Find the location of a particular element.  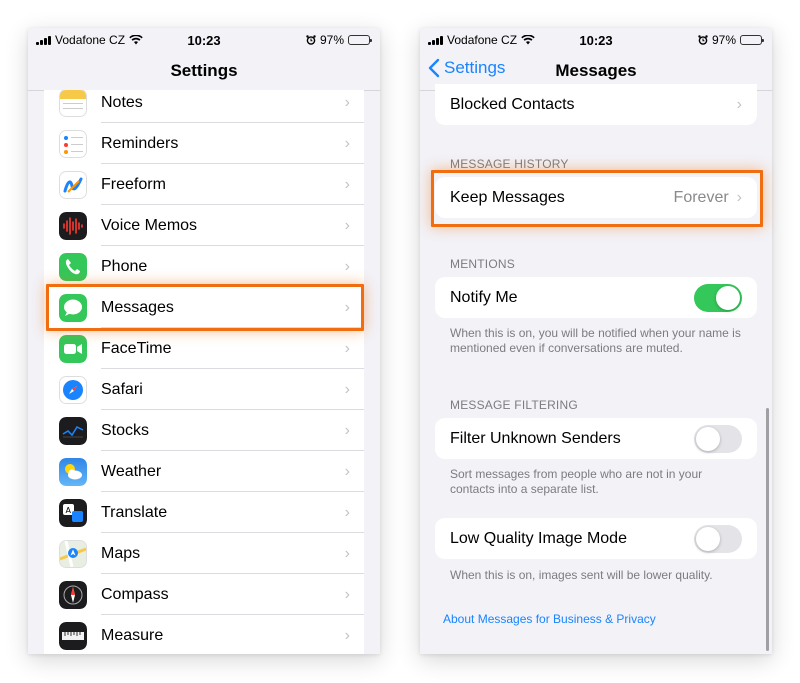

settings-item-label: Messages is located at coordinates (137, 307).